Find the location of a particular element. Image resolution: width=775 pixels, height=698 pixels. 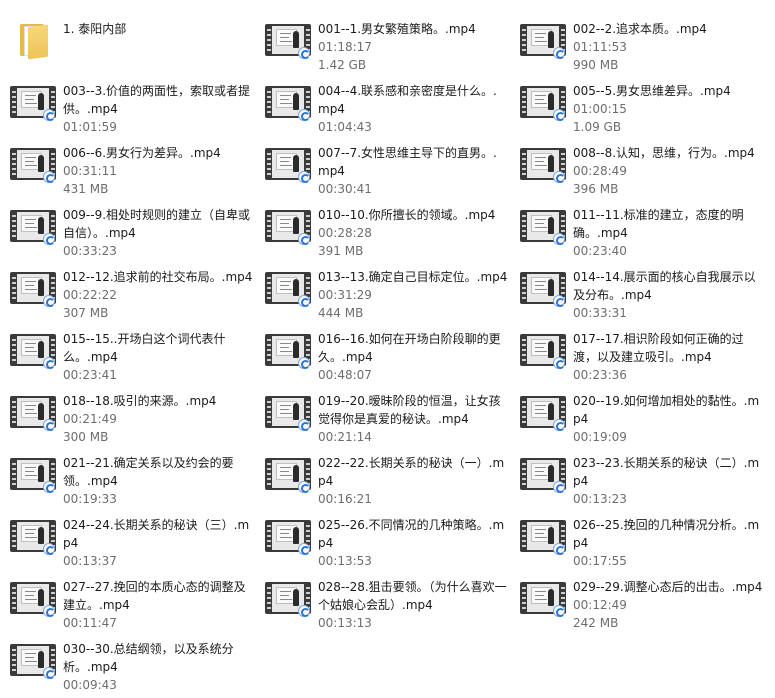

file-info: 011--11.标准的建立，态度的明确。.mp4 00:23:40 is located at coordinates (668, 233).